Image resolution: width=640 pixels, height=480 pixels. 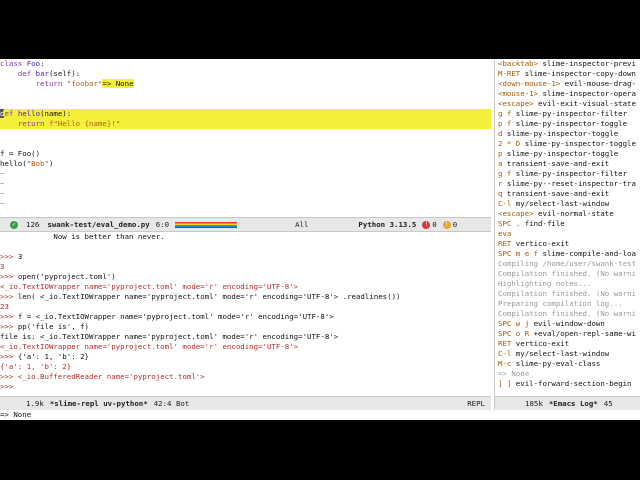 I want to click on log-token: ] ], so click(x=505, y=383).